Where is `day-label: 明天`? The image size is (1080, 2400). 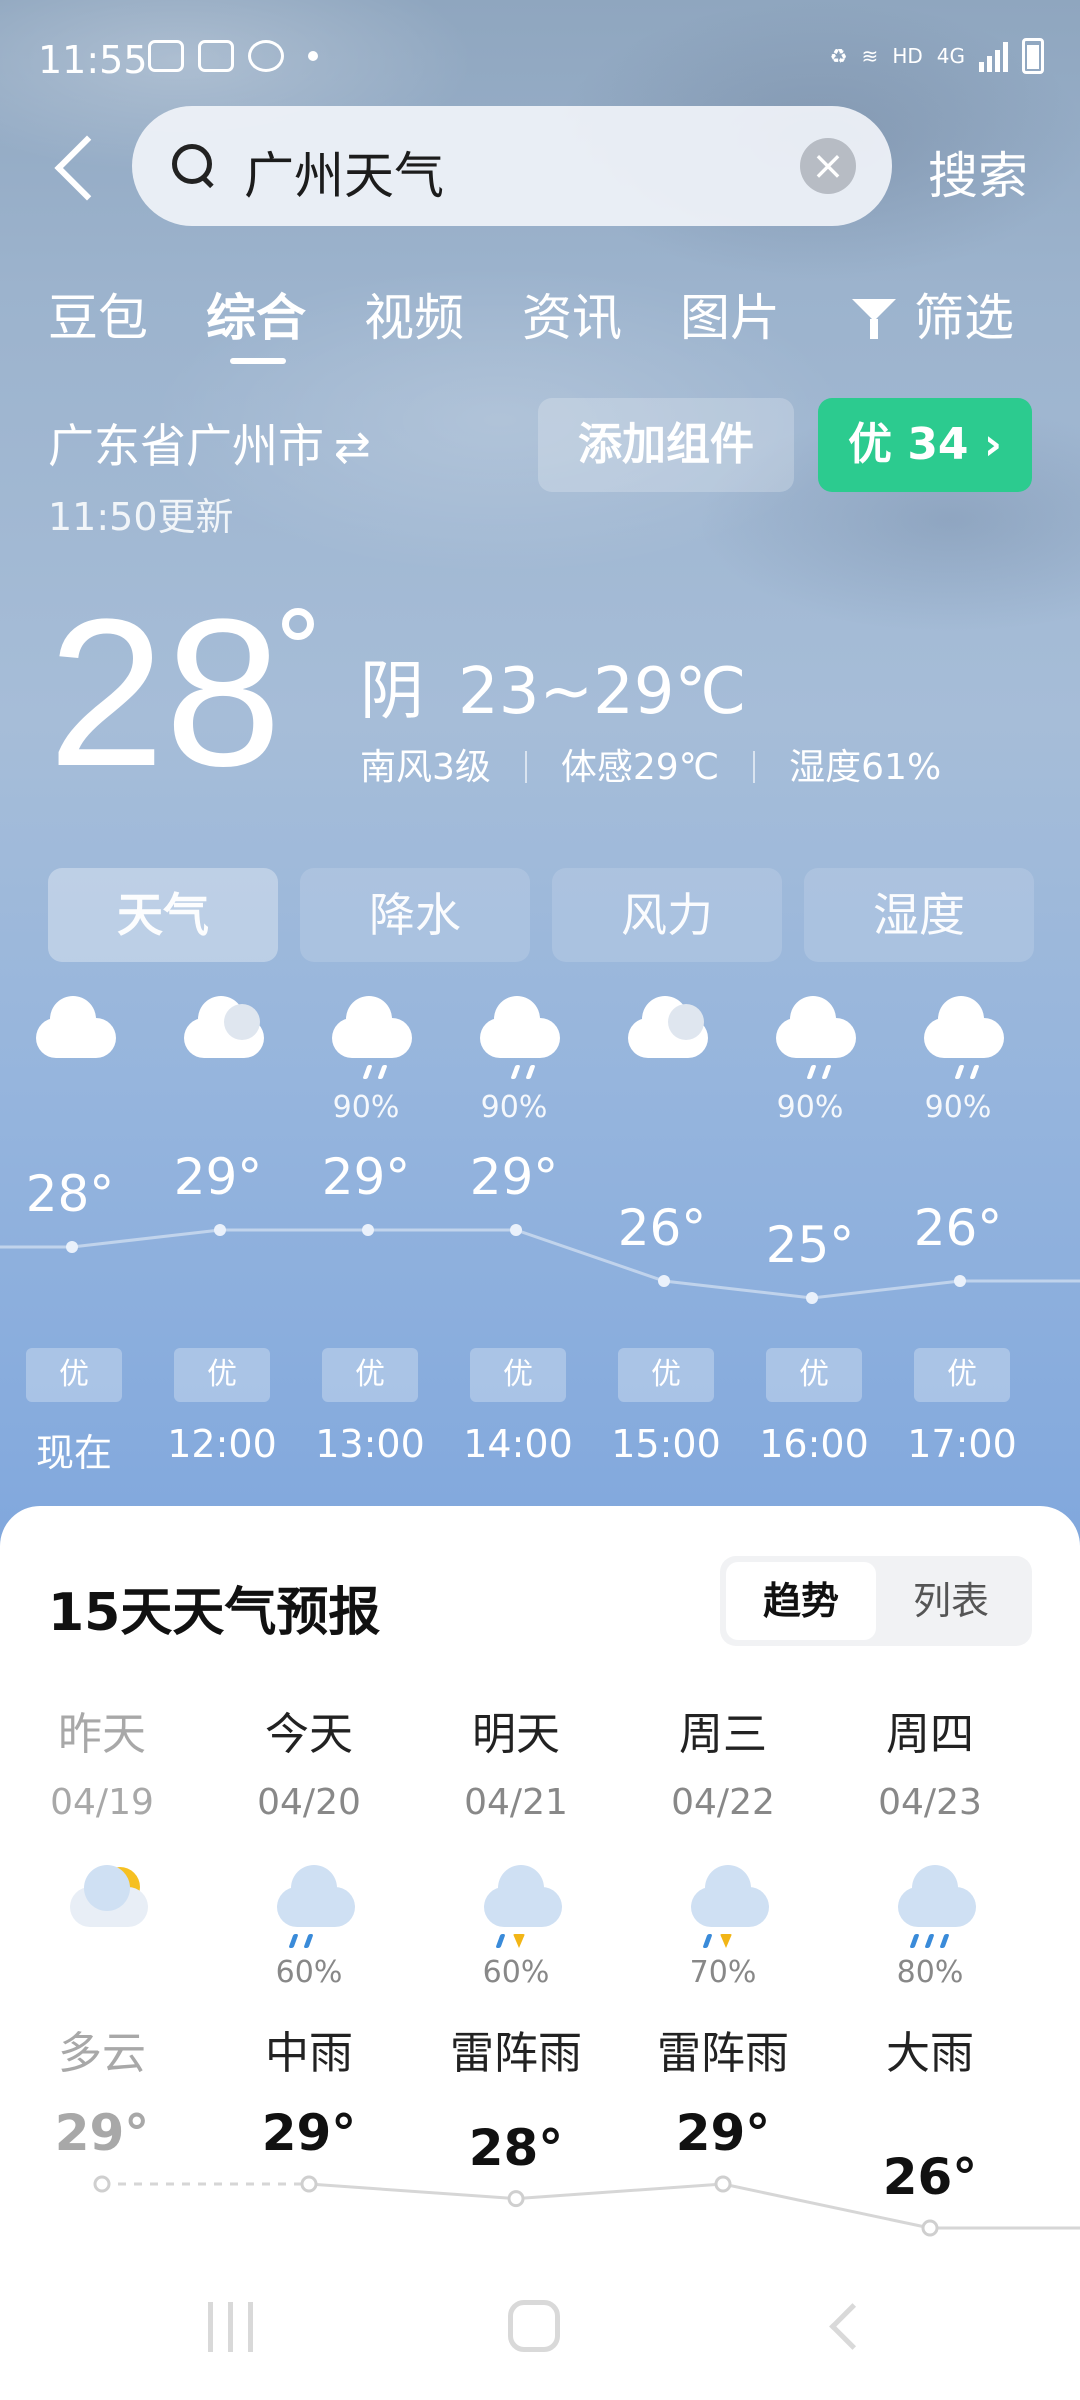
day-label: 明天 is located at coordinates (516, 1734).